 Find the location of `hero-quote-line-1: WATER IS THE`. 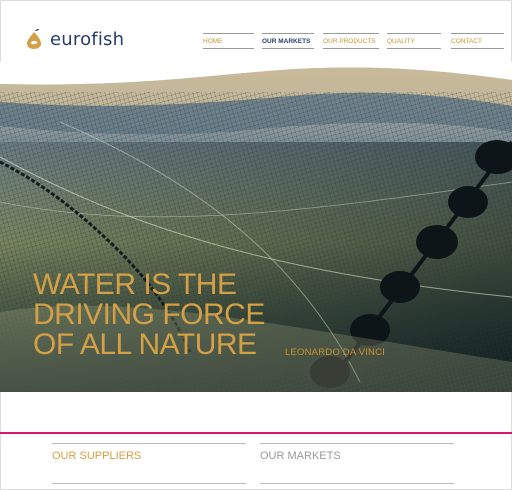

hero-quote-line-1: WATER IS THE is located at coordinates (135, 284).